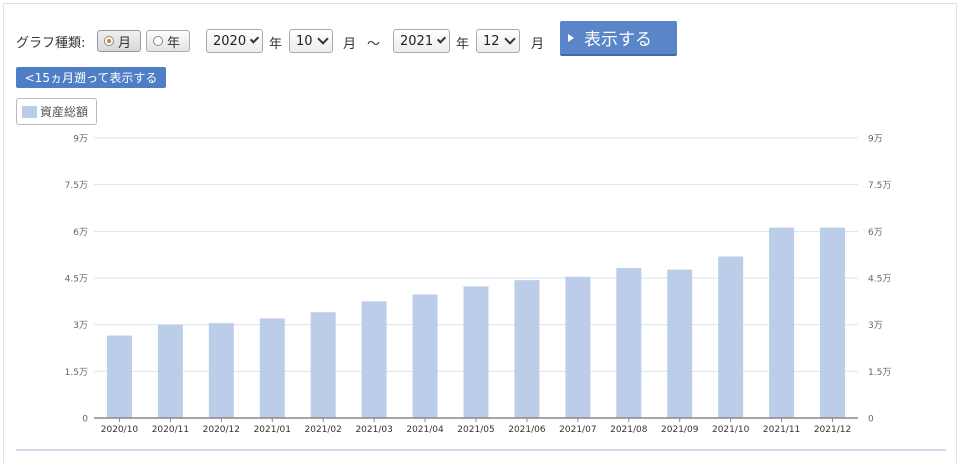  What do you see at coordinates (373, 430) in the screenshot?
I see `x-tick-label: 2021/03` at bounding box center [373, 430].